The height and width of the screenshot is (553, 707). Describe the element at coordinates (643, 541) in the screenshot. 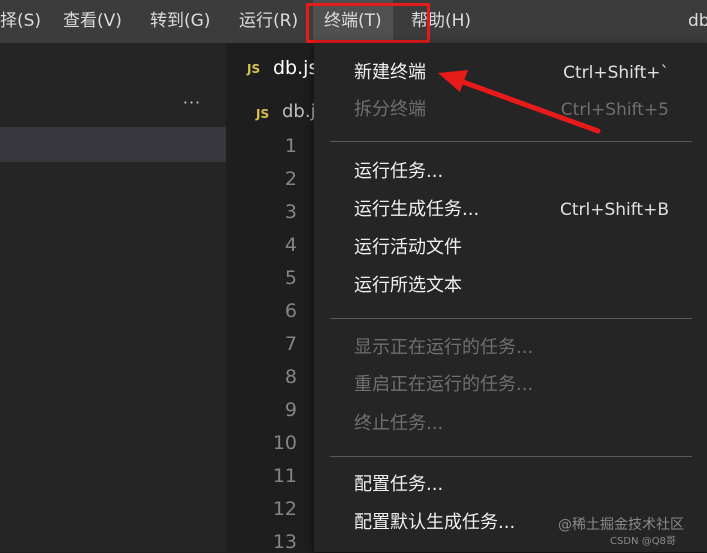

I see `csdn-watermark: CSDN @Q8哥` at that location.